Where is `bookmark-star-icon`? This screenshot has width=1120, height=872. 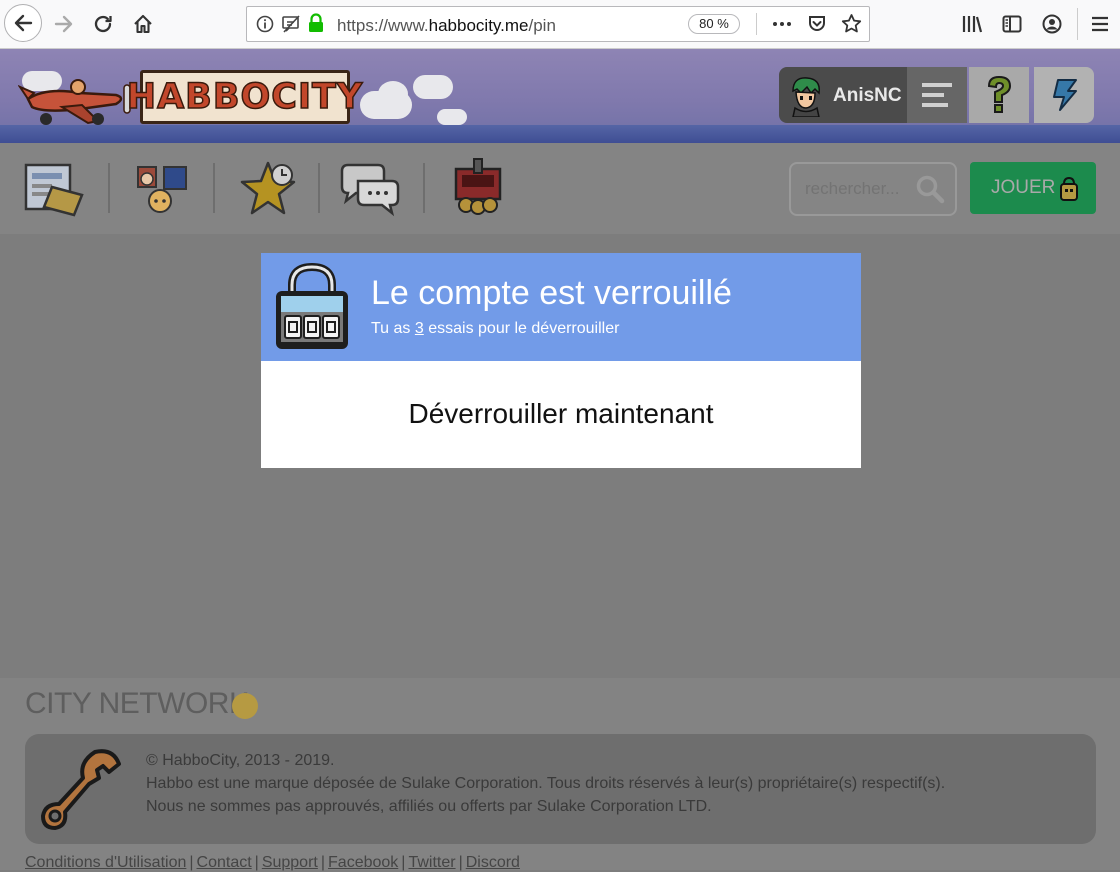
bookmark-star-icon is located at coordinates (851, 23).